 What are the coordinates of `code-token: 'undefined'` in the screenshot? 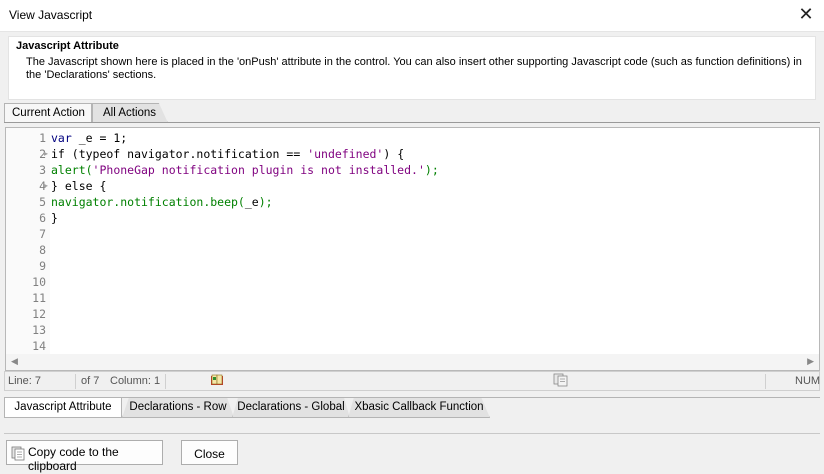 It's located at (345, 154).